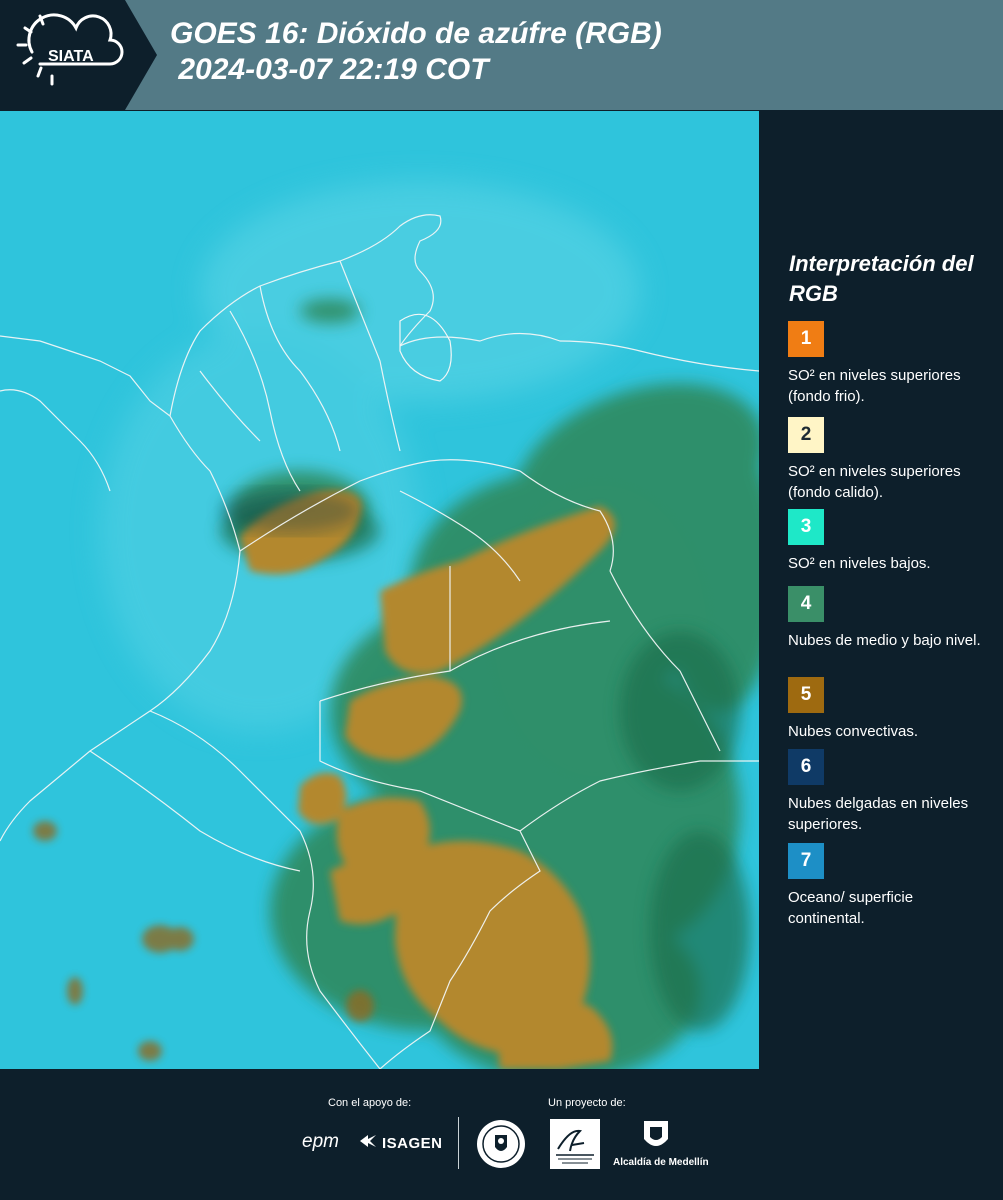 The width and height of the screenshot is (1003, 1200). Describe the element at coordinates (458, 1143) in the screenshot. I see `footer-divider` at that location.